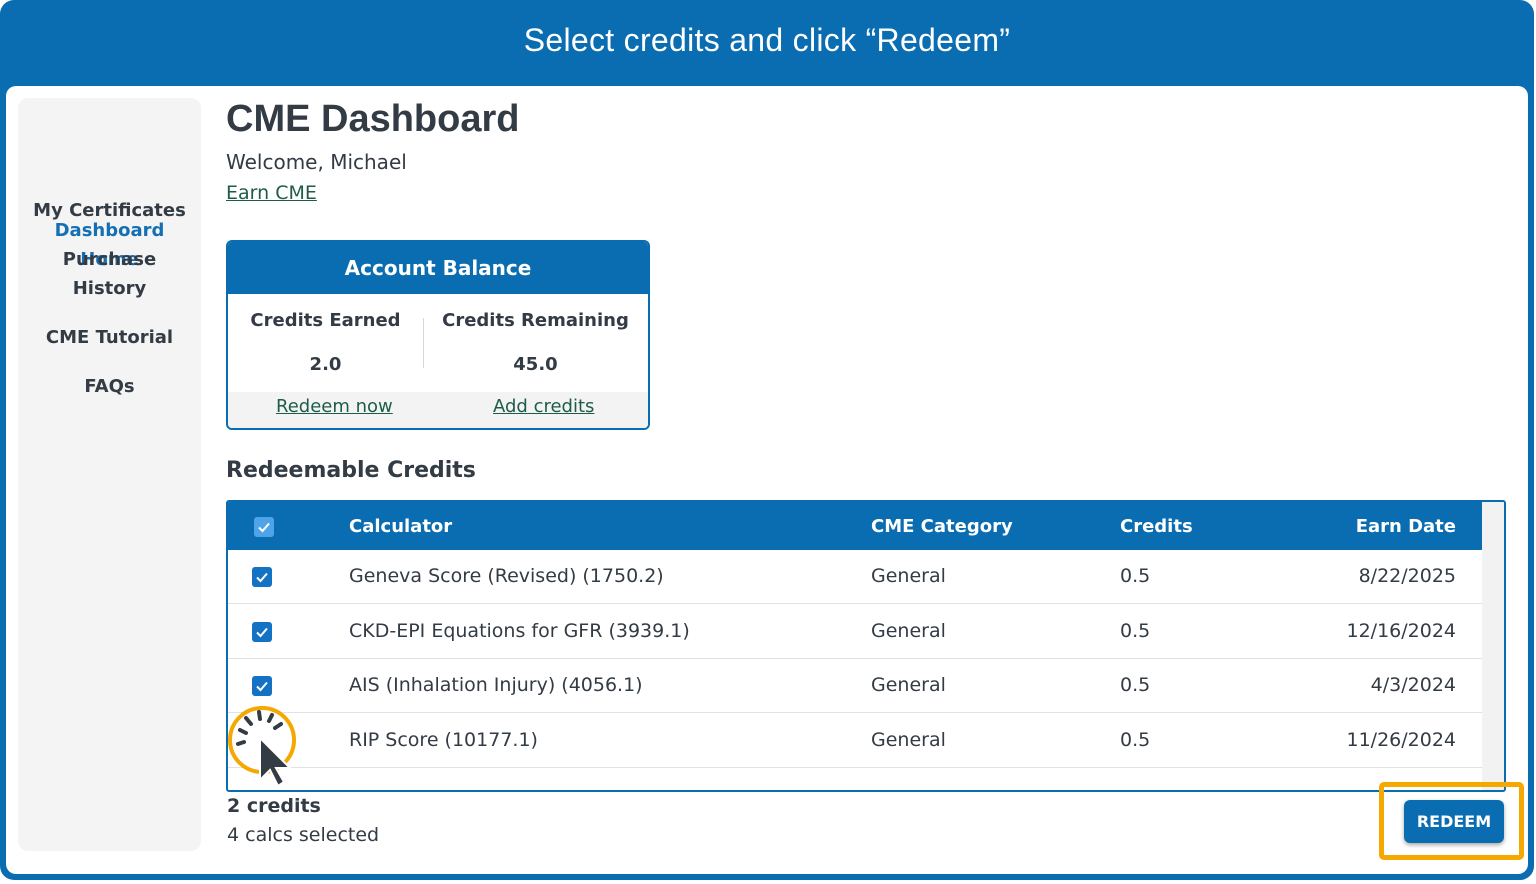 Image resolution: width=1536 pixels, height=884 pixels. Describe the element at coordinates (400, 526) in the screenshot. I see `column-header-calculator: Calculator` at that location.